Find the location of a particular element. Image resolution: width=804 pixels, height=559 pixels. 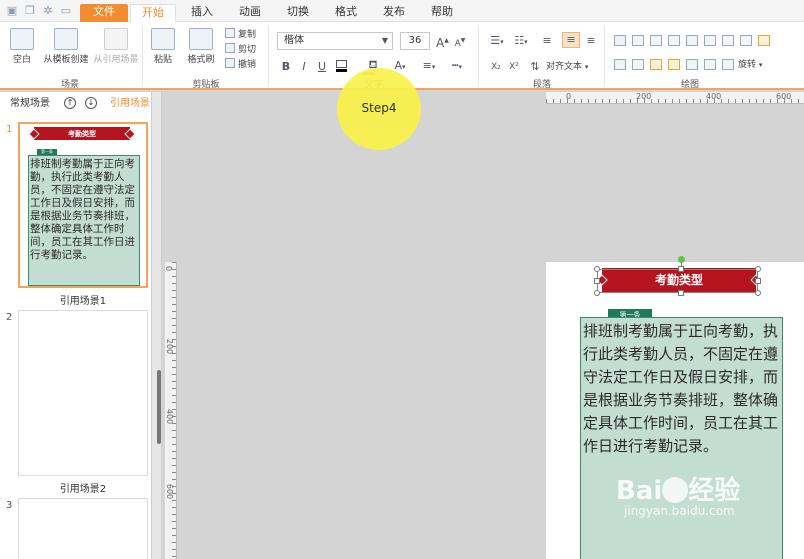

ungroup-icon is located at coordinates (710, 64).